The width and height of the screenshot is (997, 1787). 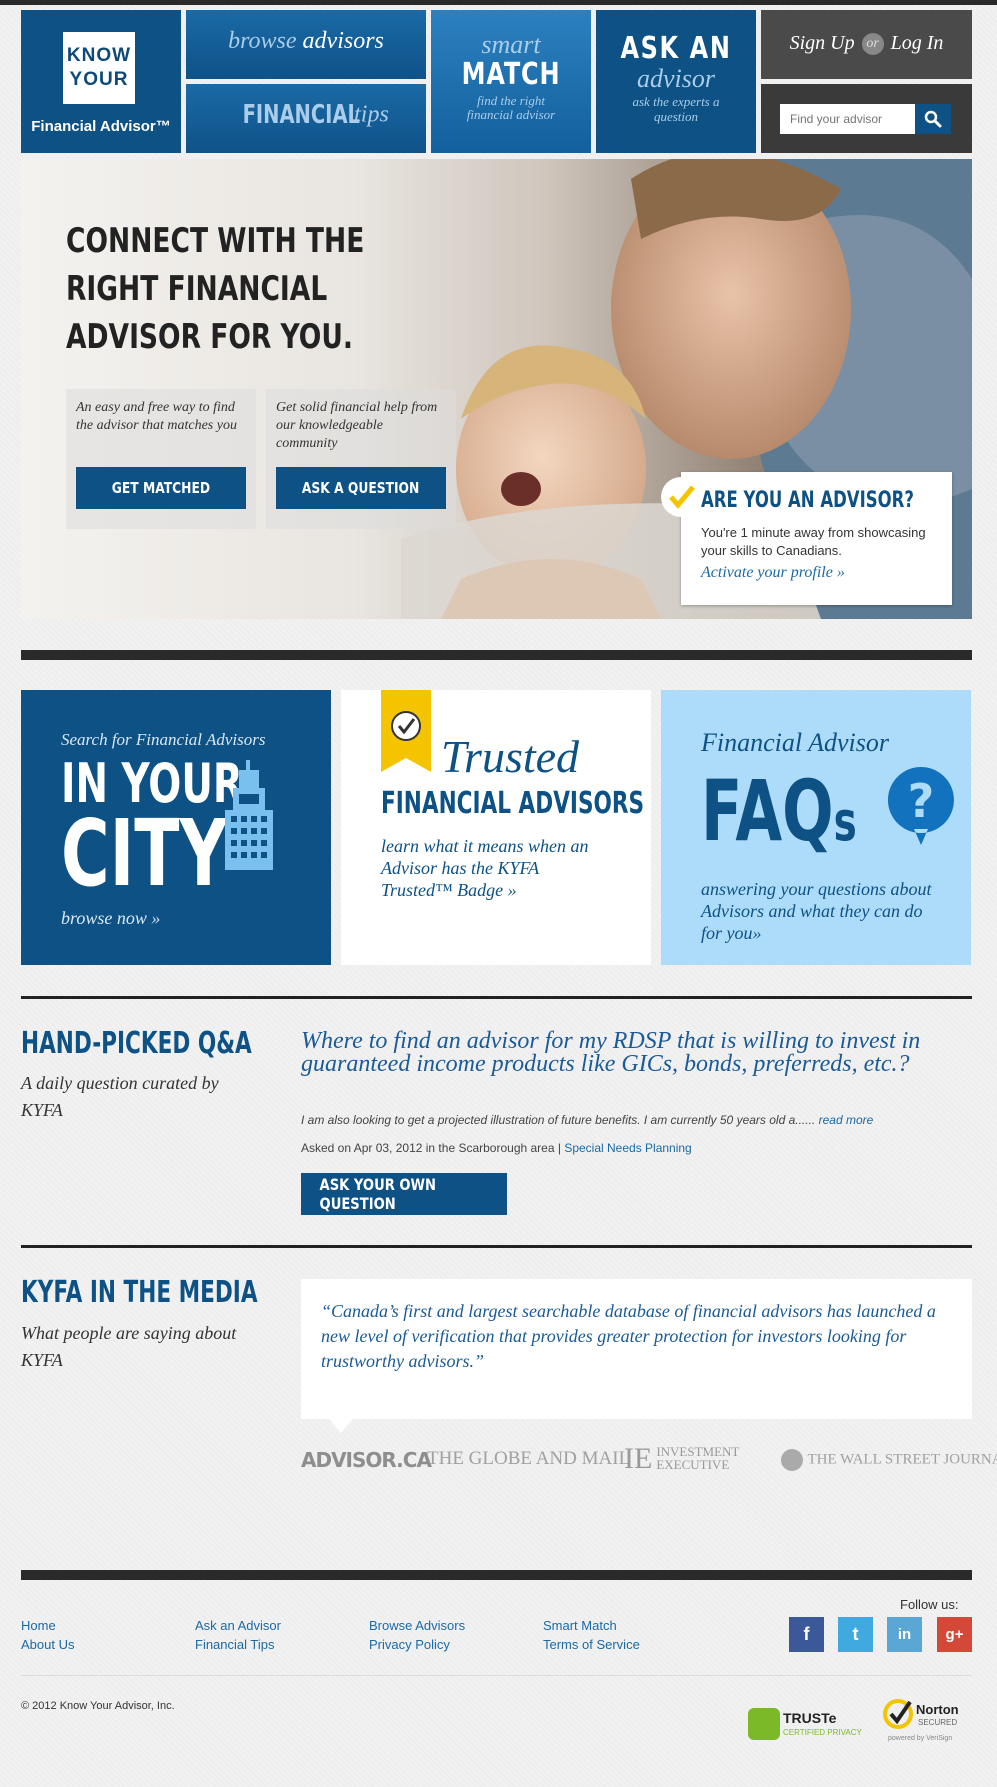 I want to click on footer-rule, so click(x=496, y=1675).